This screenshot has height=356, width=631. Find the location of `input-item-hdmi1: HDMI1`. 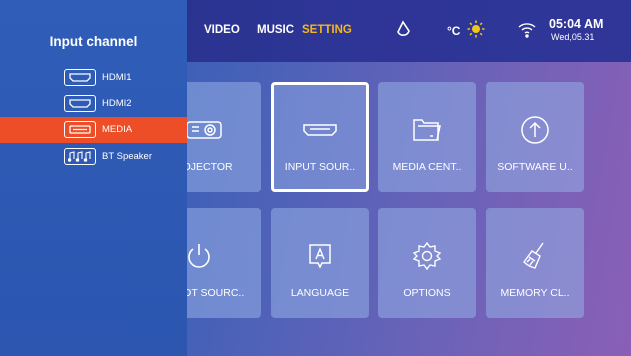

input-item-hdmi1: HDMI1 is located at coordinates (93, 78).